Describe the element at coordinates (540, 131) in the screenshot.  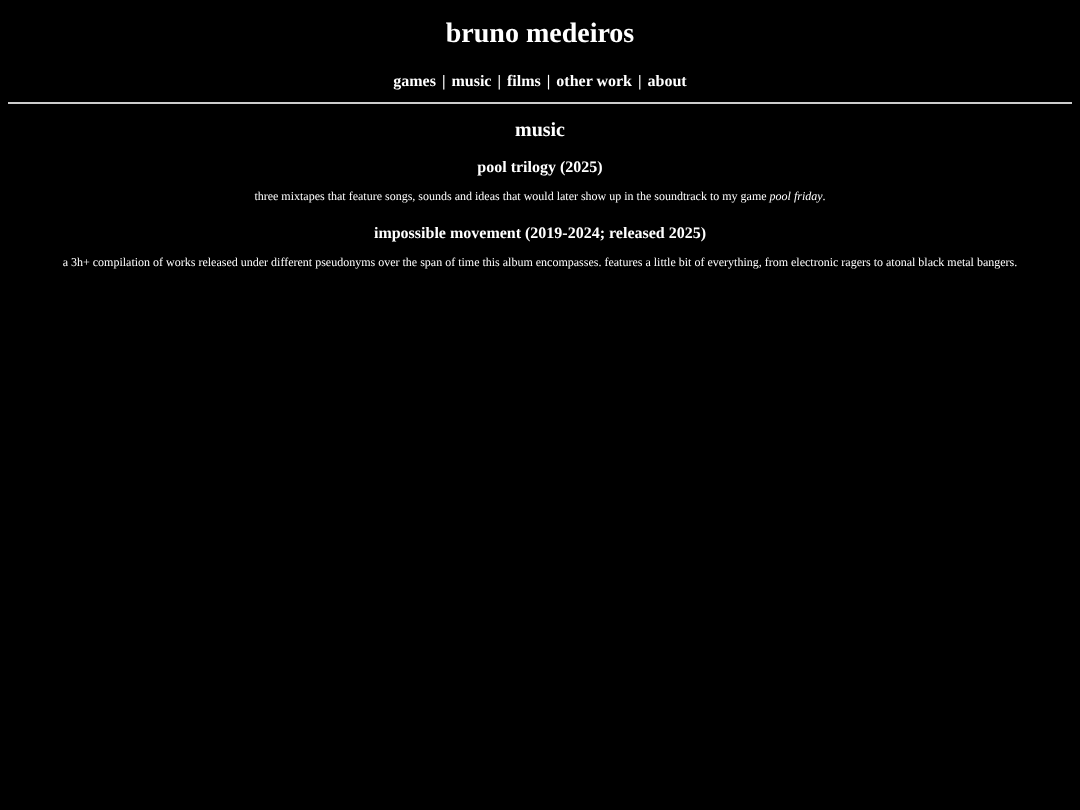
I see `page-heading: music` at that location.